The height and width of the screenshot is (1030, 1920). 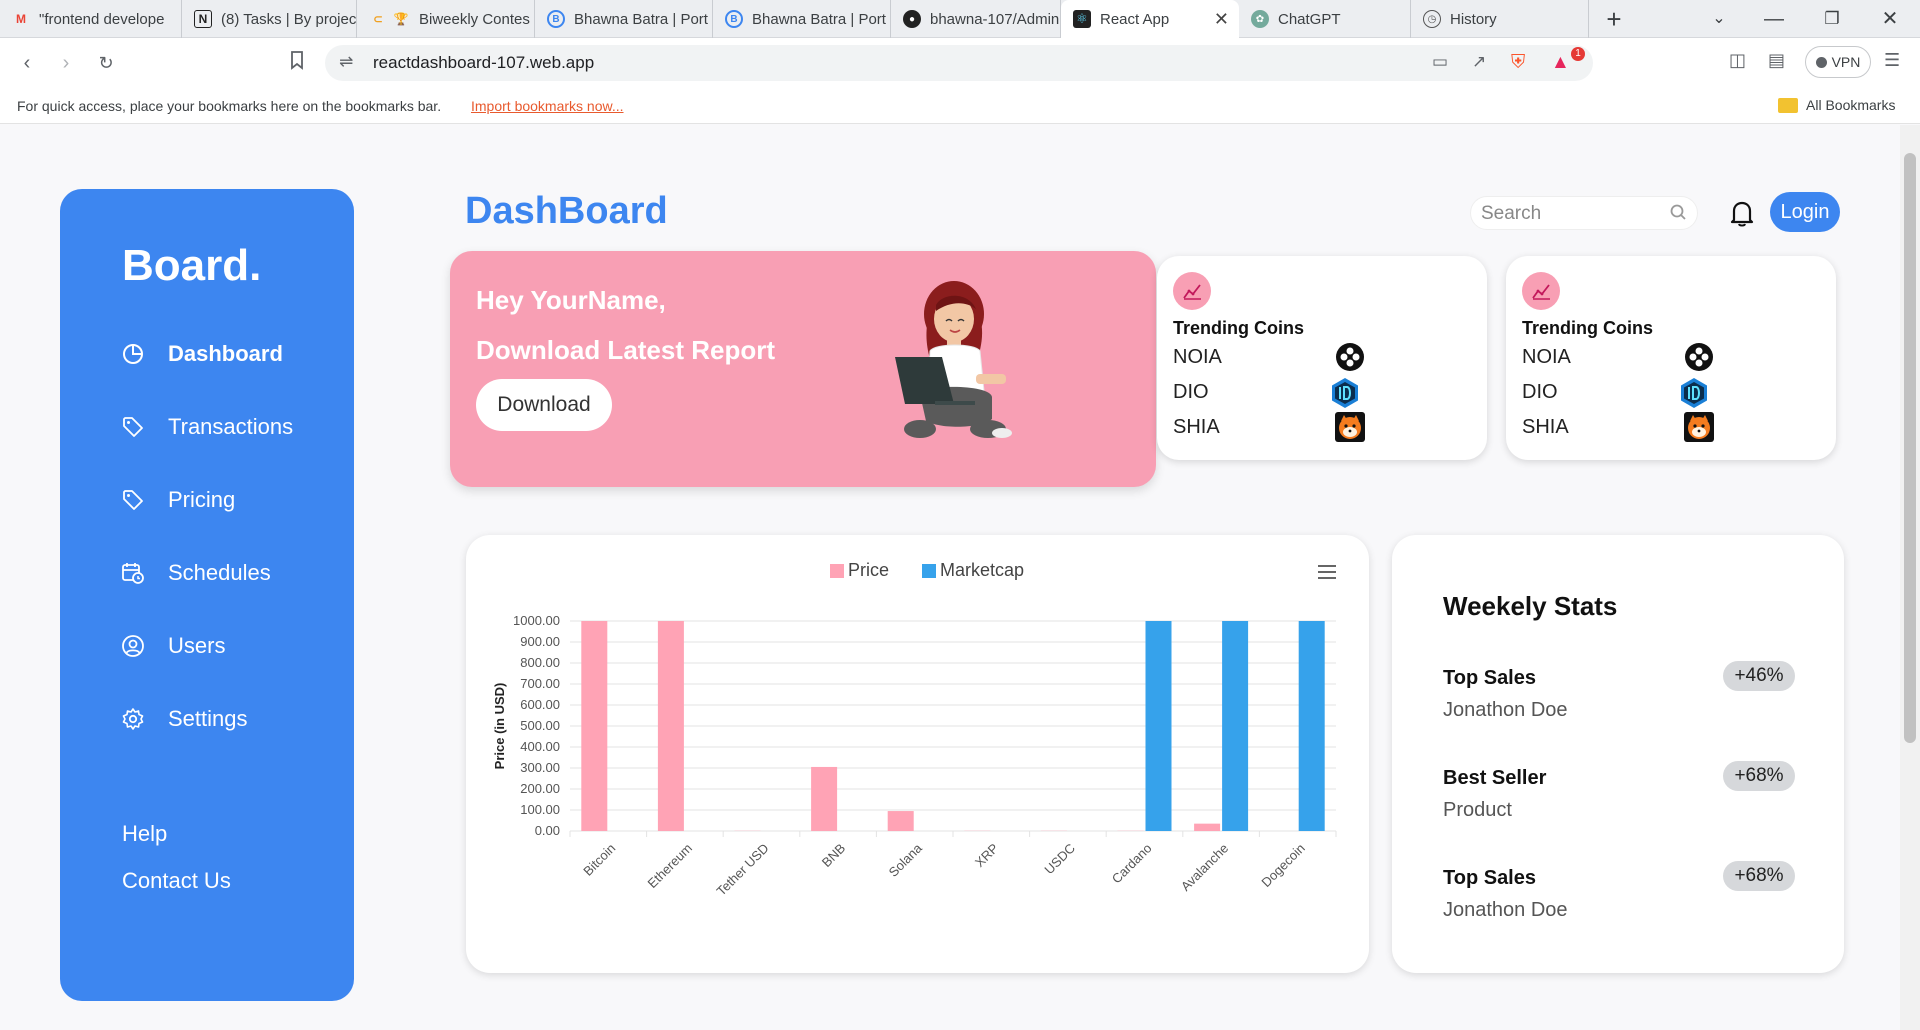 I want to click on trending-chart-icon, so click(x=1541, y=291).